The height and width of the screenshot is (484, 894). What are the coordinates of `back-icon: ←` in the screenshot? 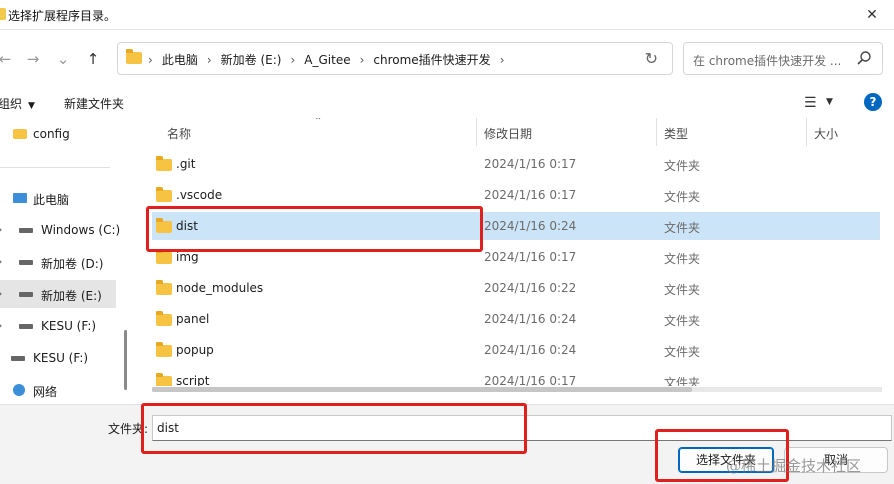 It's located at (8, 59).